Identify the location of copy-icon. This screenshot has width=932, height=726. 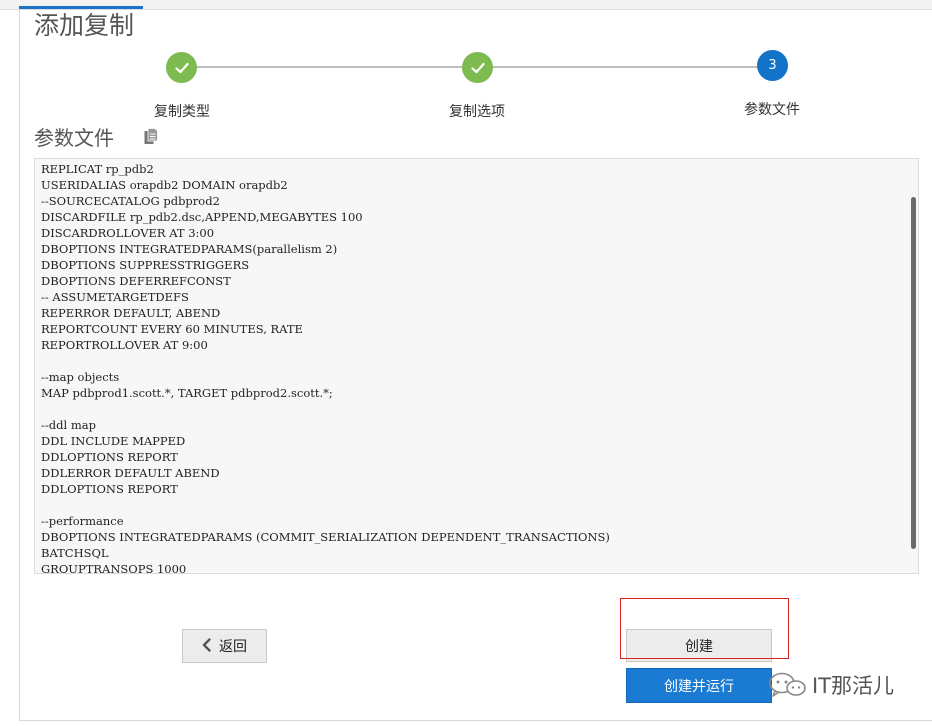
(151, 136).